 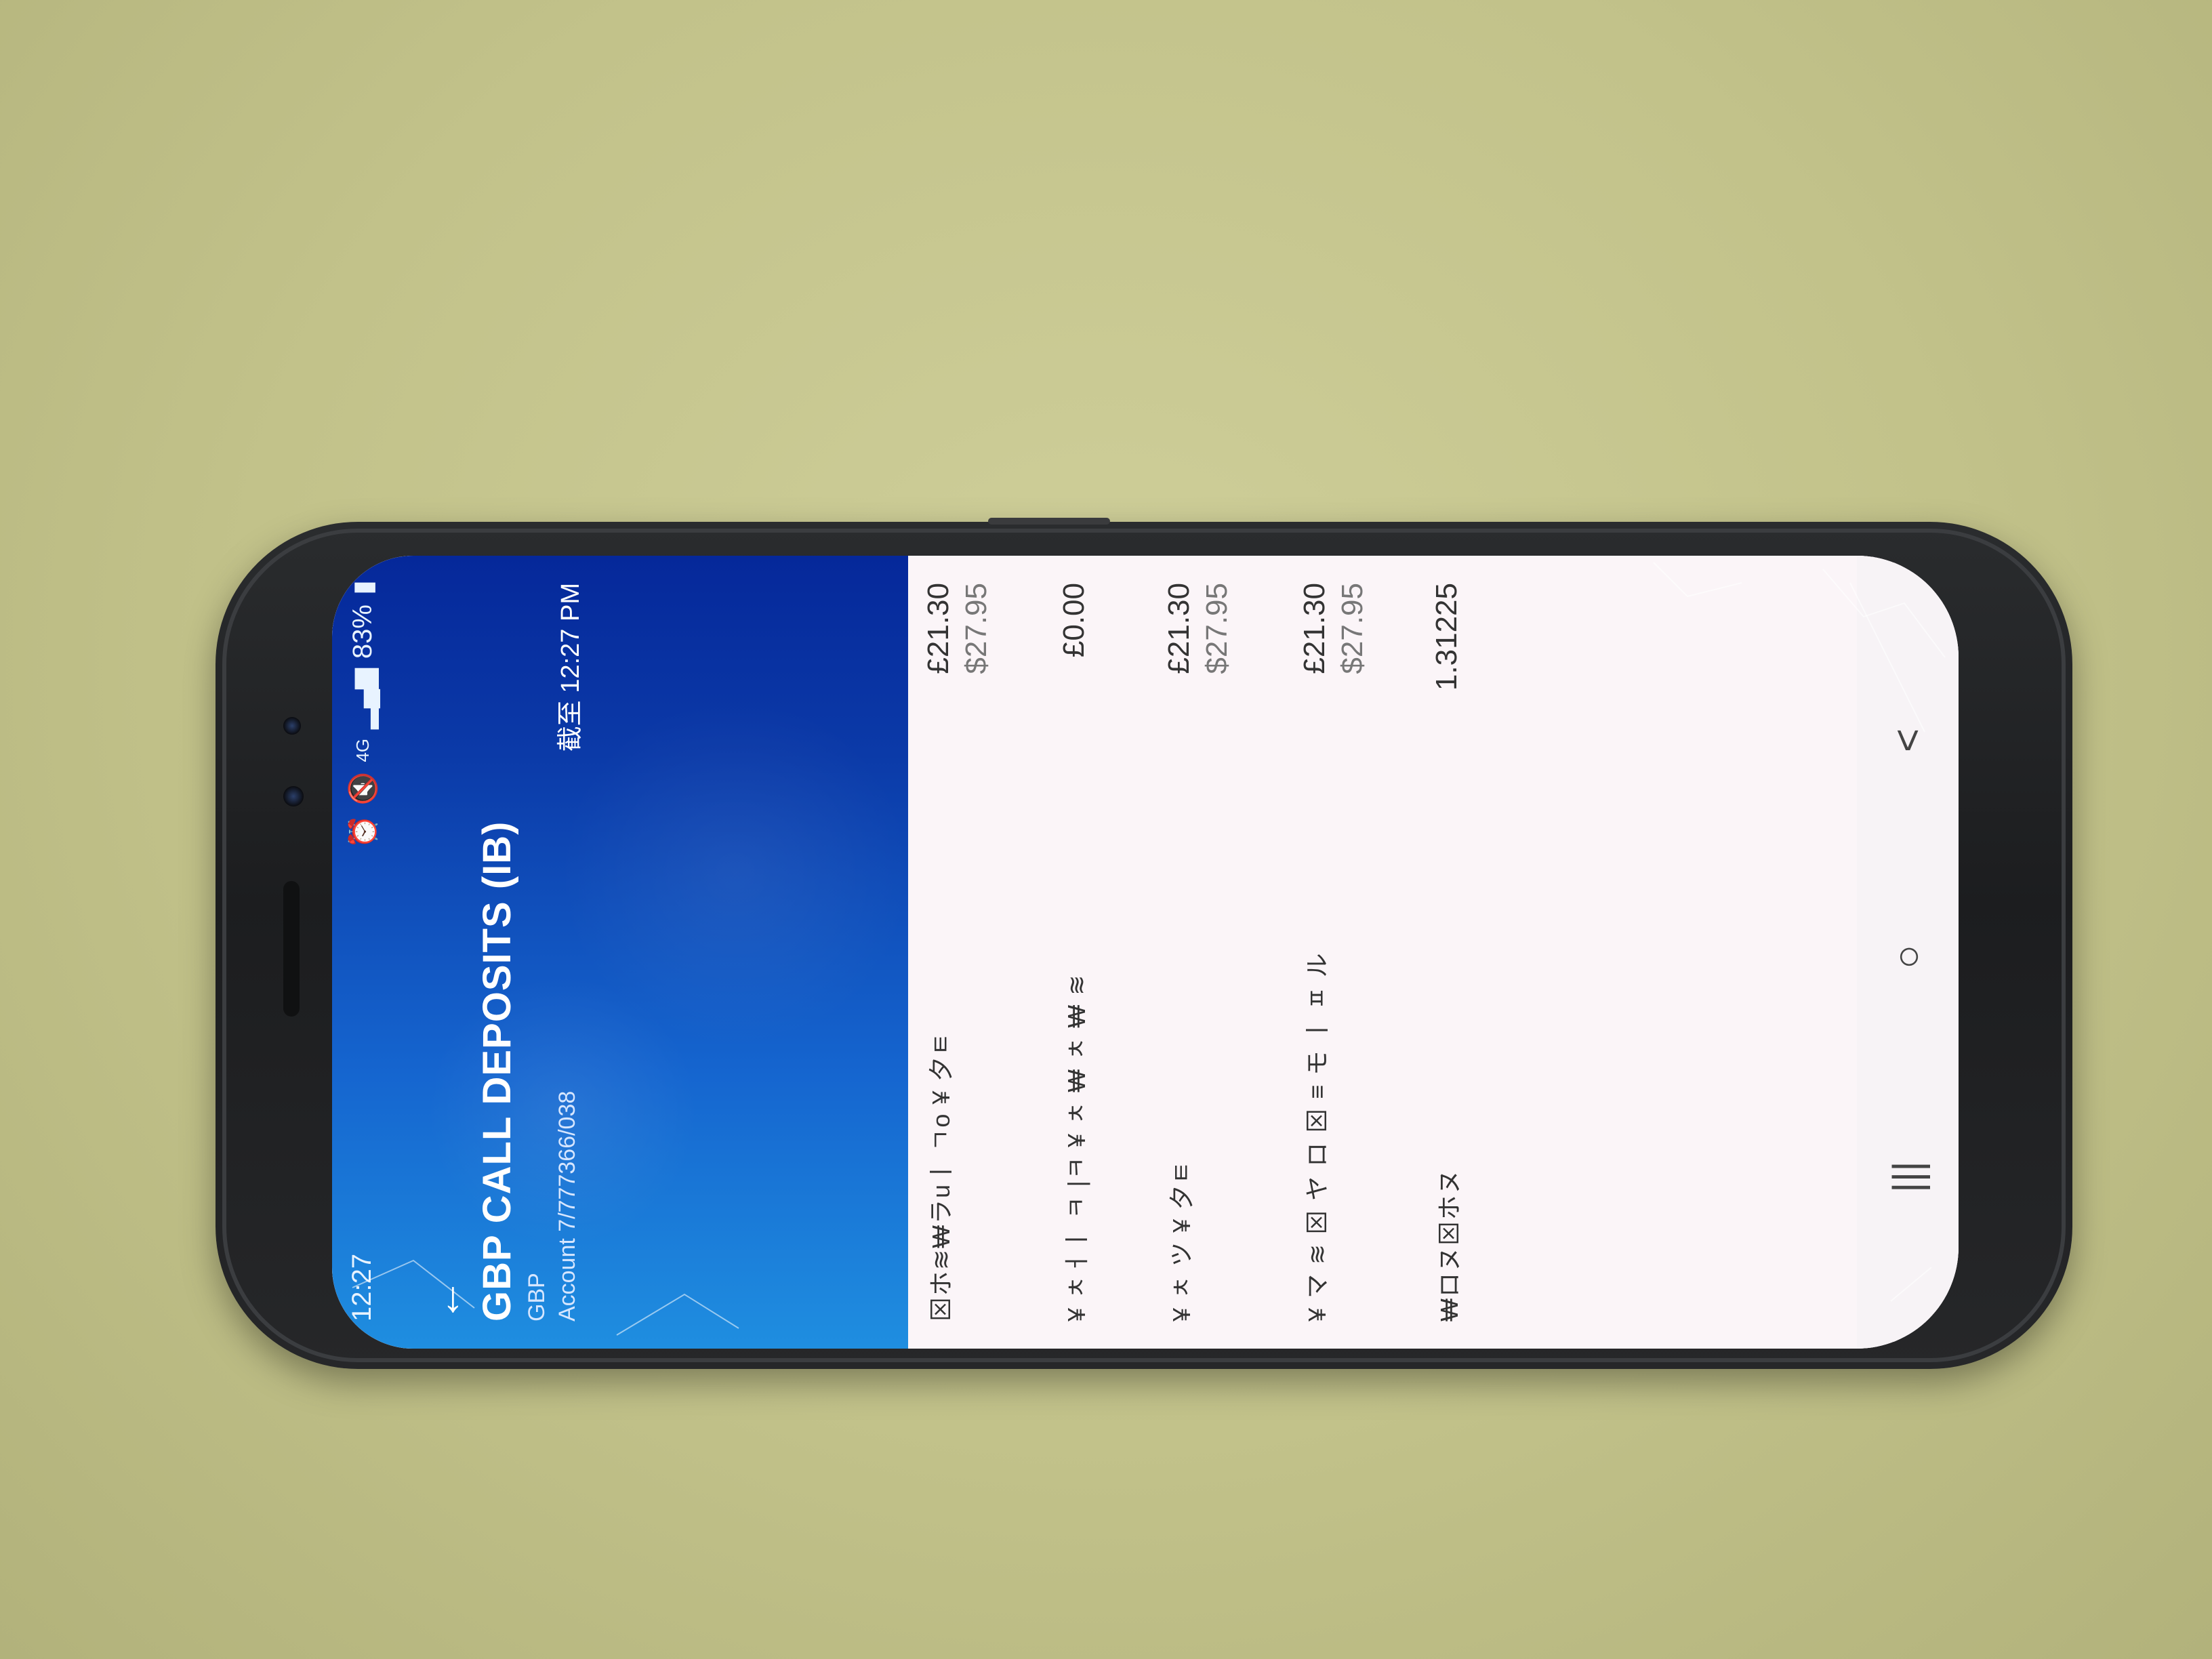 What do you see at coordinates (1118, 952) in the screenshot?
I see `list-item: ¥ ㅊㅓㅣ ㅋ |ㅋ ¥ ㅊ ₩ ㅊ ₩ ≋ £0.00` at bounding box center [1118, 952].